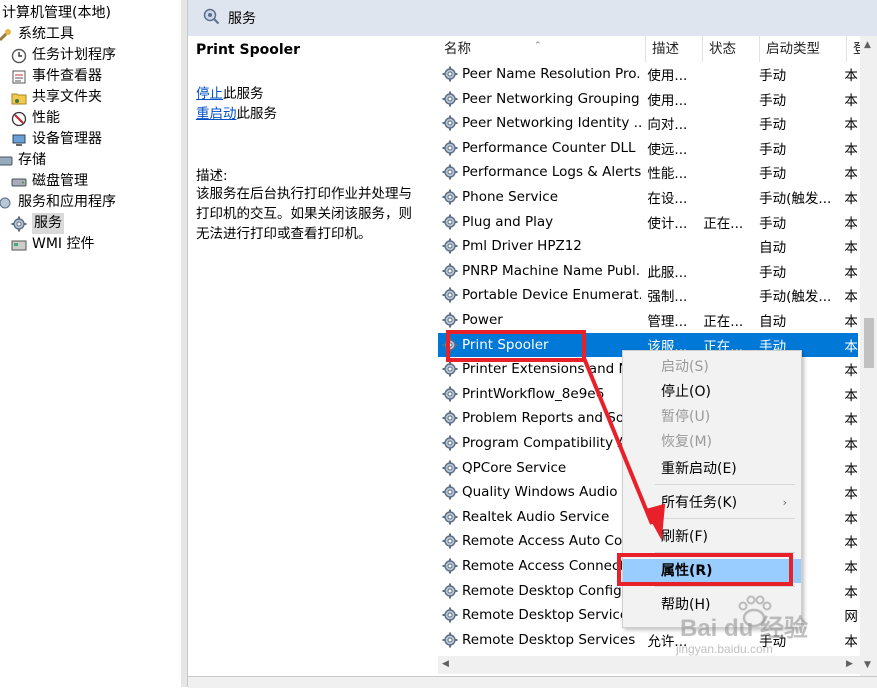 This screenshot has width=877, height=688. What do you see at coordinates (724, 649) in the screenshot?
I see `watermark-url: jingyan.baidu.com` at bounding box center [724, 649].